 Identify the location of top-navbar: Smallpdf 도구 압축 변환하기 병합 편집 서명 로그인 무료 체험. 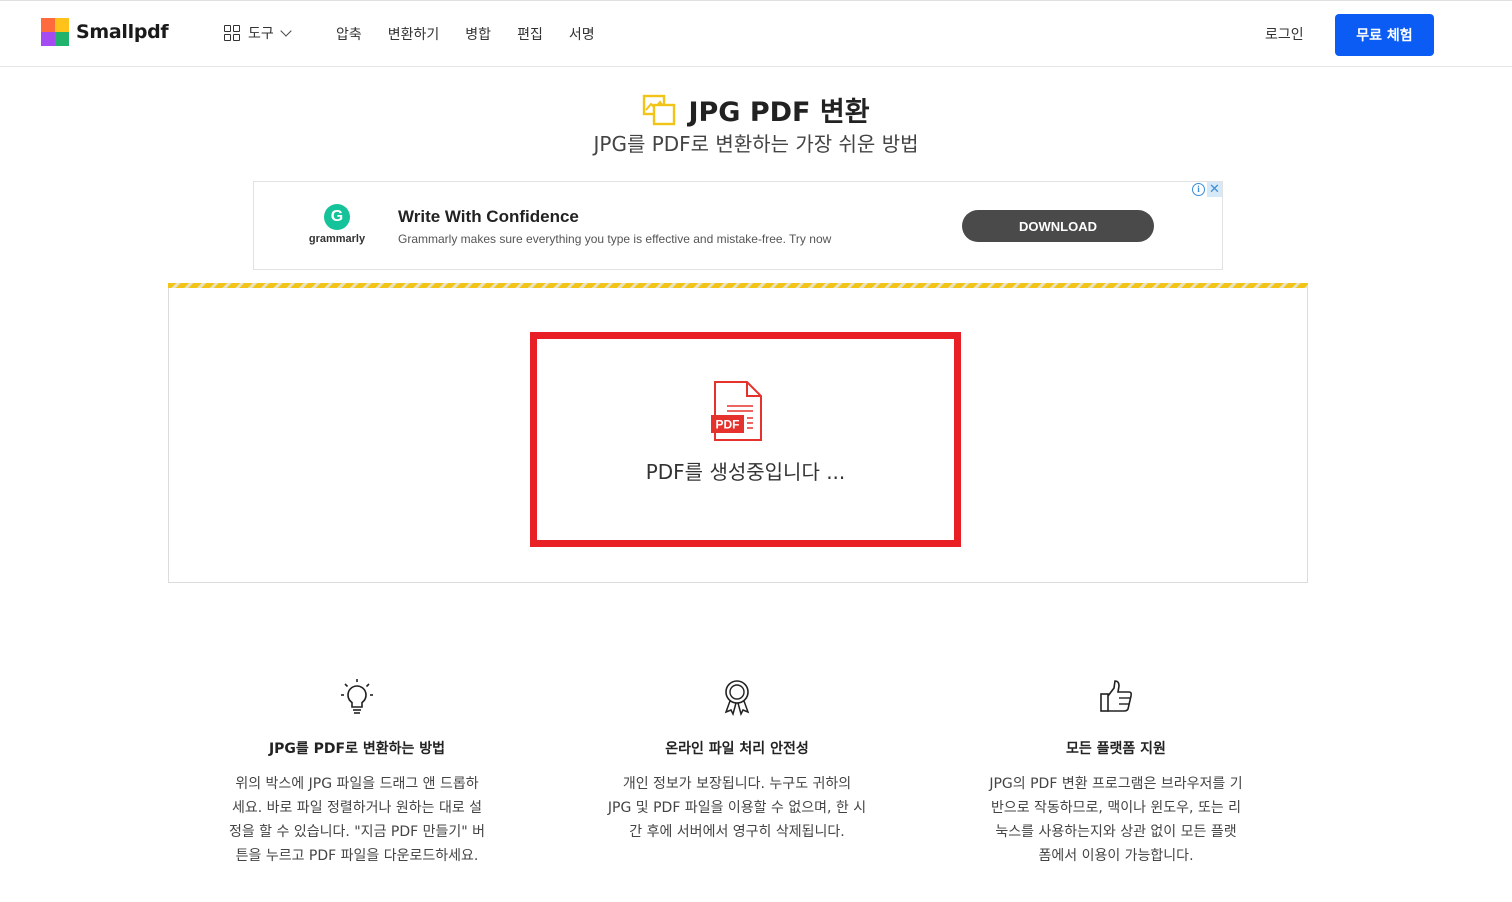
(756, 33).